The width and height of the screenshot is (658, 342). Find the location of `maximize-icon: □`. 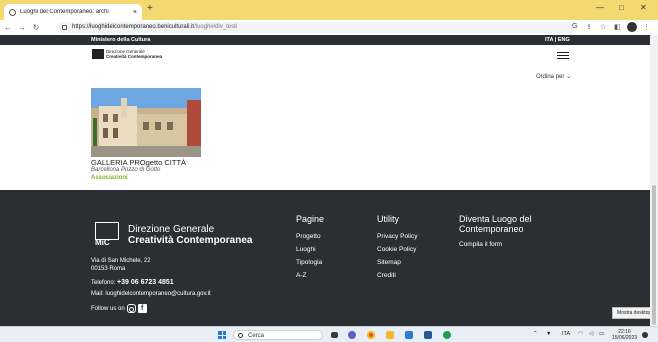

maximize-icon: □ is located at coordinates (621, 7).